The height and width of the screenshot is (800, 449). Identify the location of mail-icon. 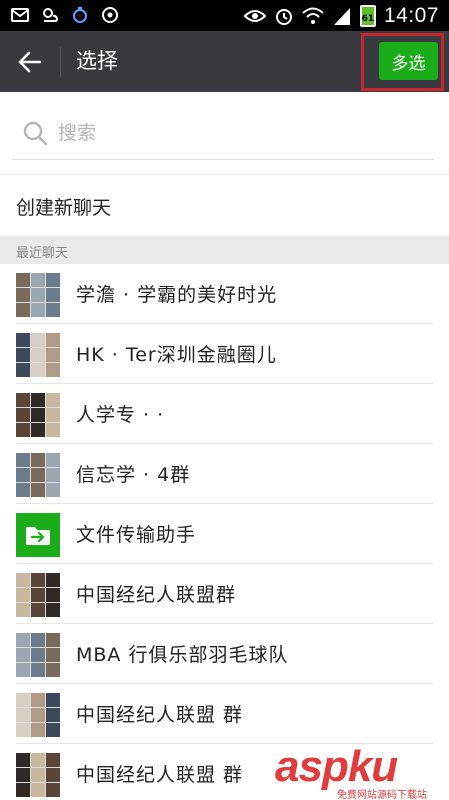
(20, 15).